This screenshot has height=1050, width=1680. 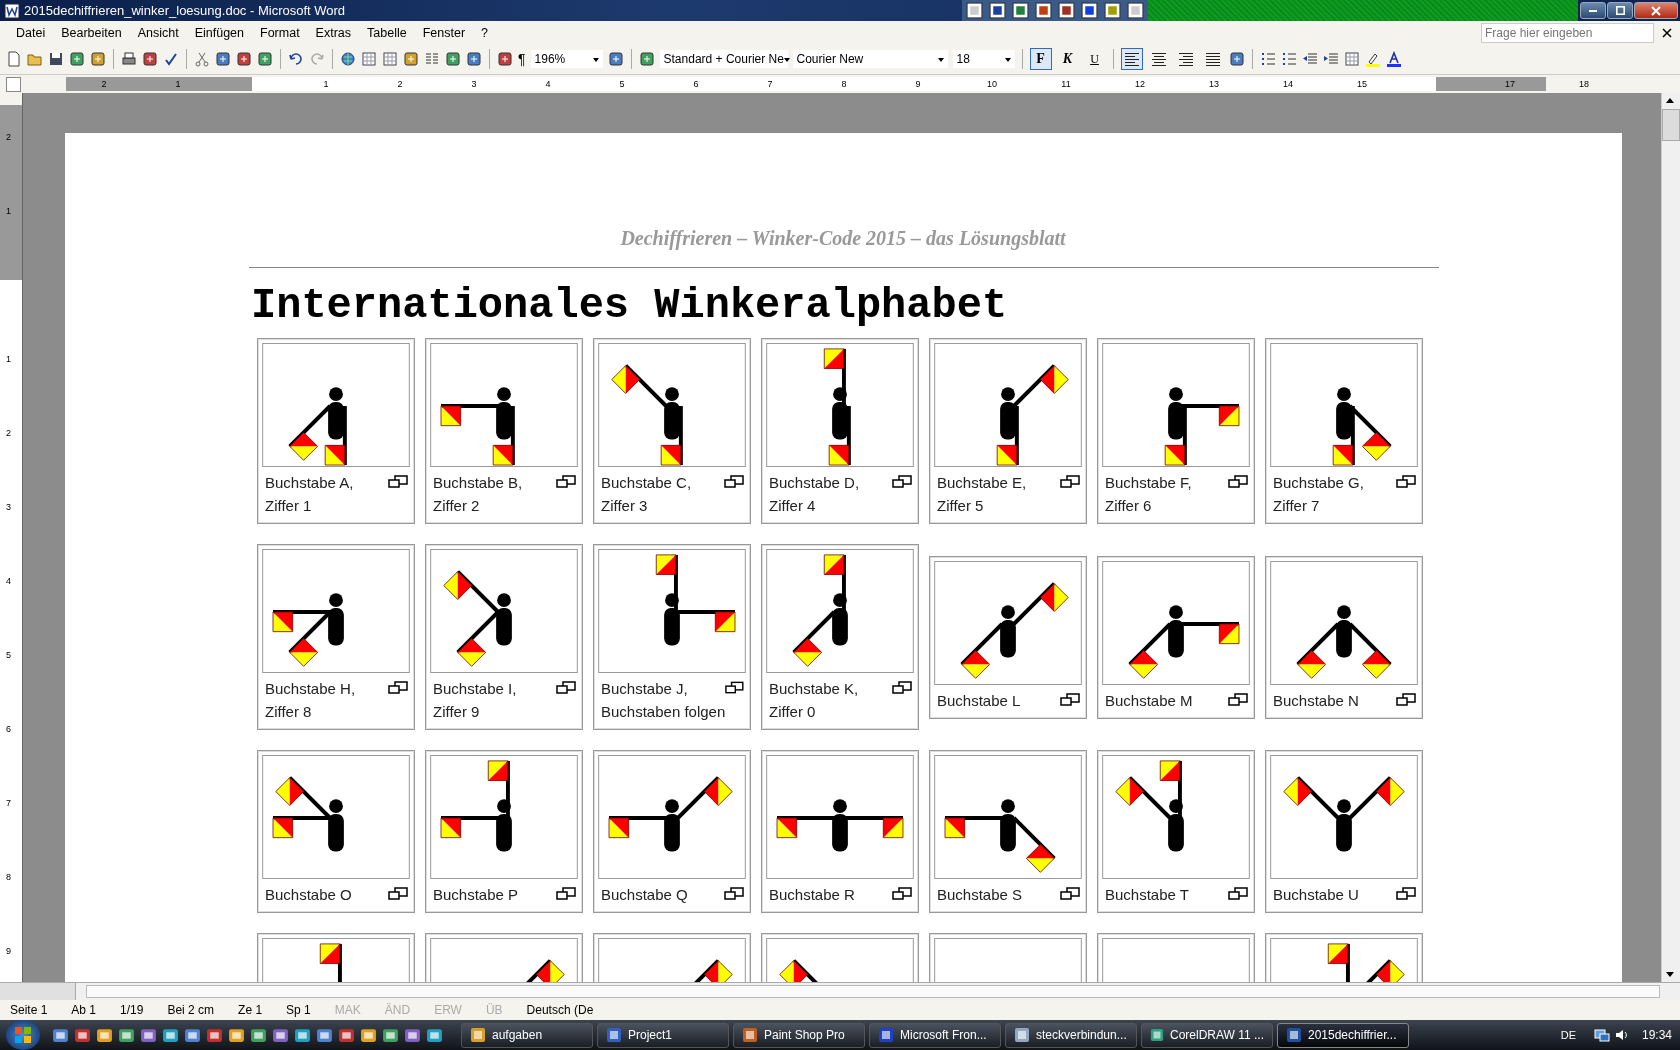 What do you see at coordinates (1593, 10) in the screenshot?
I see `minimize-button` at bounding box center [1593, 10].